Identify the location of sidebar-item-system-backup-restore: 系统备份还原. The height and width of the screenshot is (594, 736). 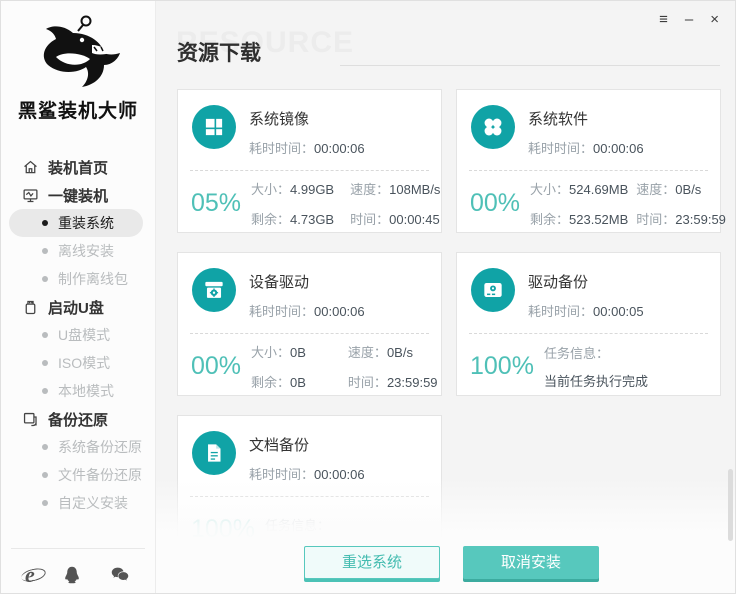
(78, 447).